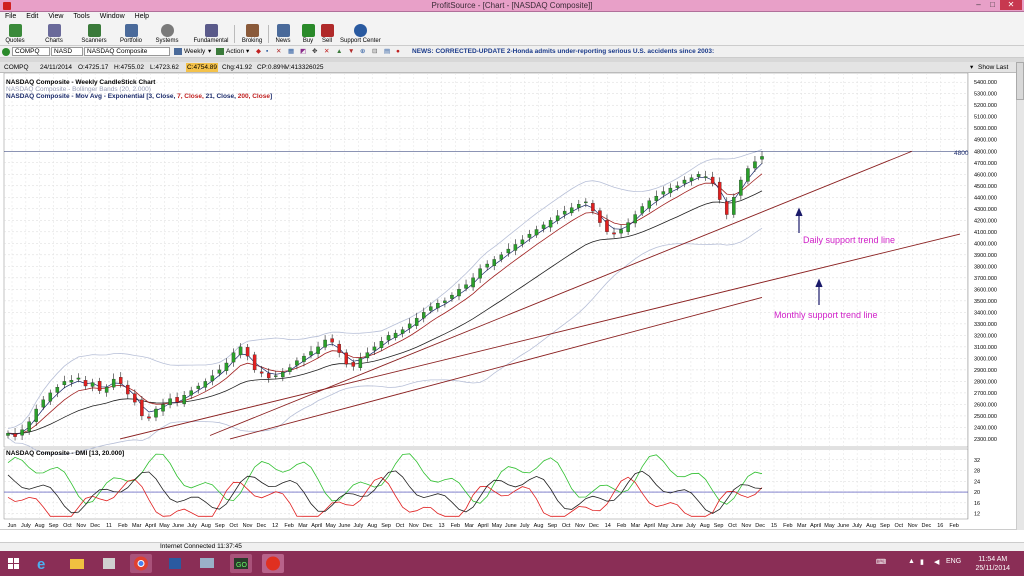 The height and width of the screenshot is (576, 1024). What do you see at coordinates (992, 564) in the screenshot?
I see `taskbar-clock: 11:54 AM 25/11/2014` at bounding box center [992, 564].